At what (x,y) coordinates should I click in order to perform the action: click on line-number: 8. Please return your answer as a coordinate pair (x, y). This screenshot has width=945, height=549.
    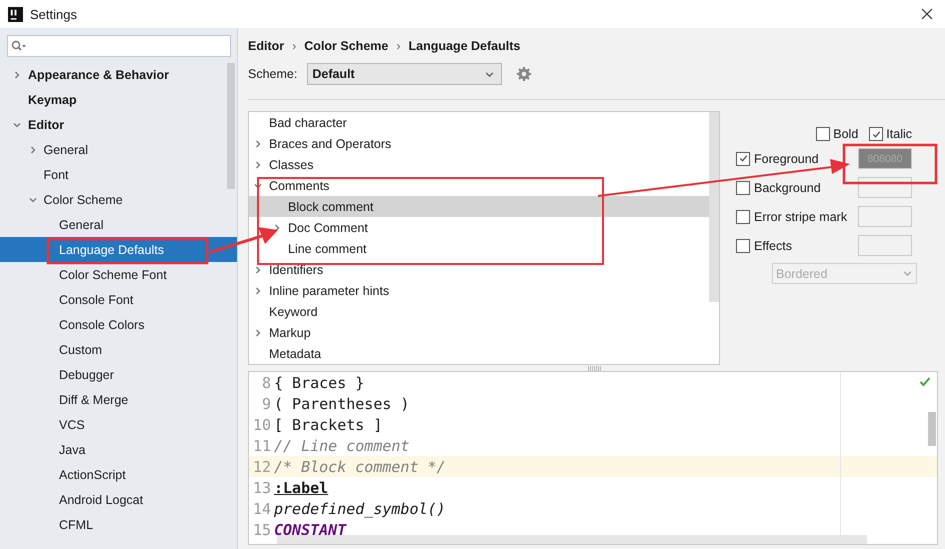
    Looking at the image, I should click on (266, 383).